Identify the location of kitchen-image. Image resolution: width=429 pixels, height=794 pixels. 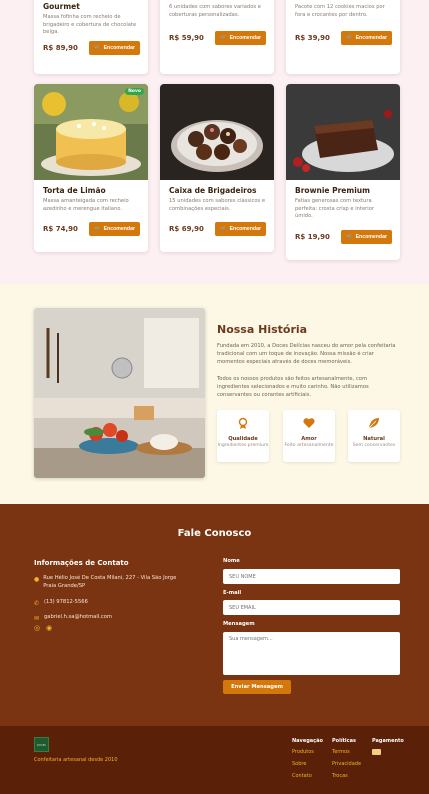
(119, 393).